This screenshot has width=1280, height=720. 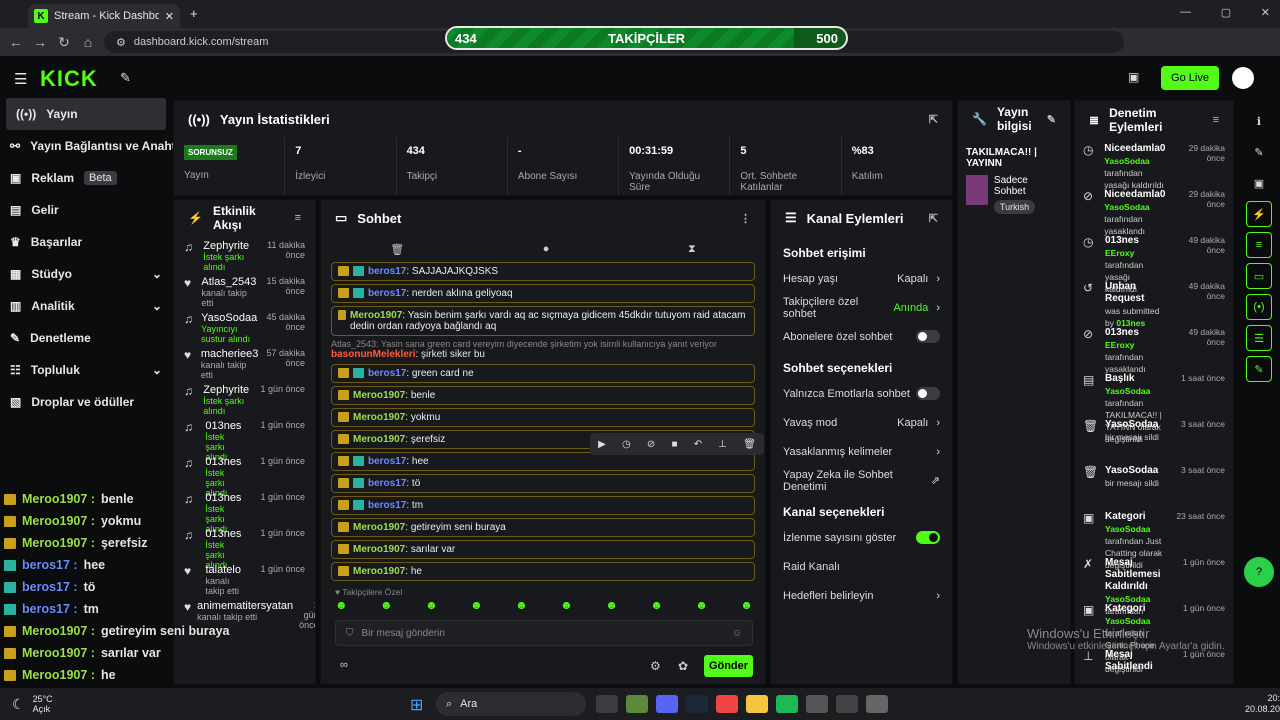 What do you see at coordinates (86, 210) in the screenshot?
I see `sidebar-item: ▤ Gelir` at bounding box center [86, 210].